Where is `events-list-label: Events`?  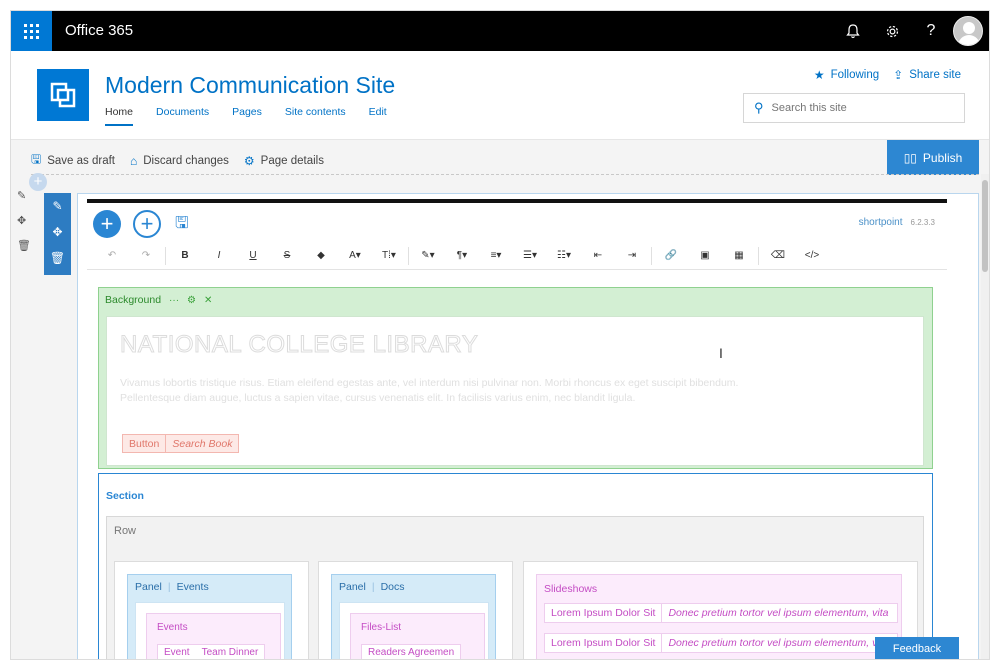 events-list-label: Events is located at coordinates (172, 627).